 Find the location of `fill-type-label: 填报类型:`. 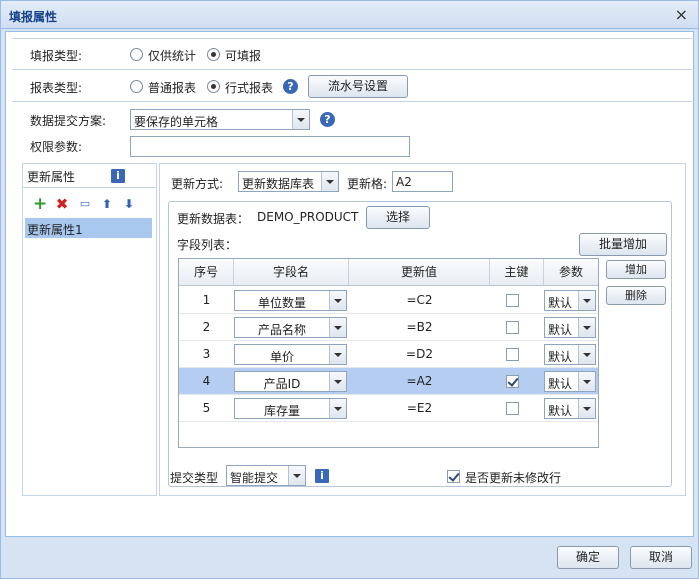

fill-type-label: 填报类型: is located at coordinates (56, 56).